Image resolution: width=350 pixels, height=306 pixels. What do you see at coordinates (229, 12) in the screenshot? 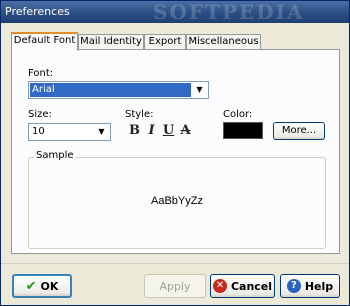
I see `watermark-text: SOFTPEDIA` at bounding box center [229, 12].